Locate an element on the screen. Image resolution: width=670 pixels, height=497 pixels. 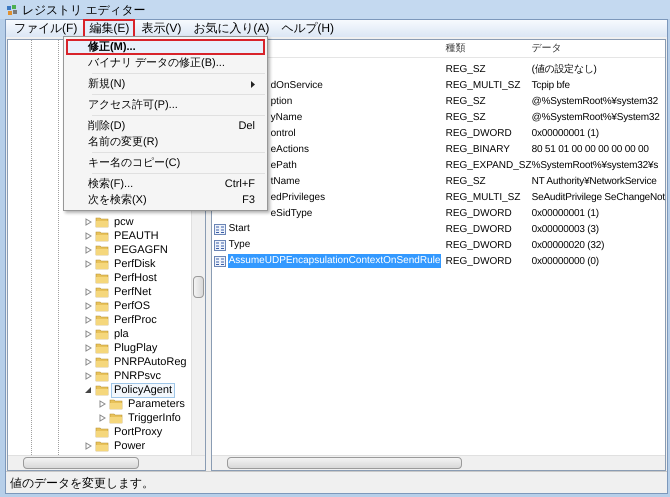
value-name: dOnService is located at coordinates (296, 85).